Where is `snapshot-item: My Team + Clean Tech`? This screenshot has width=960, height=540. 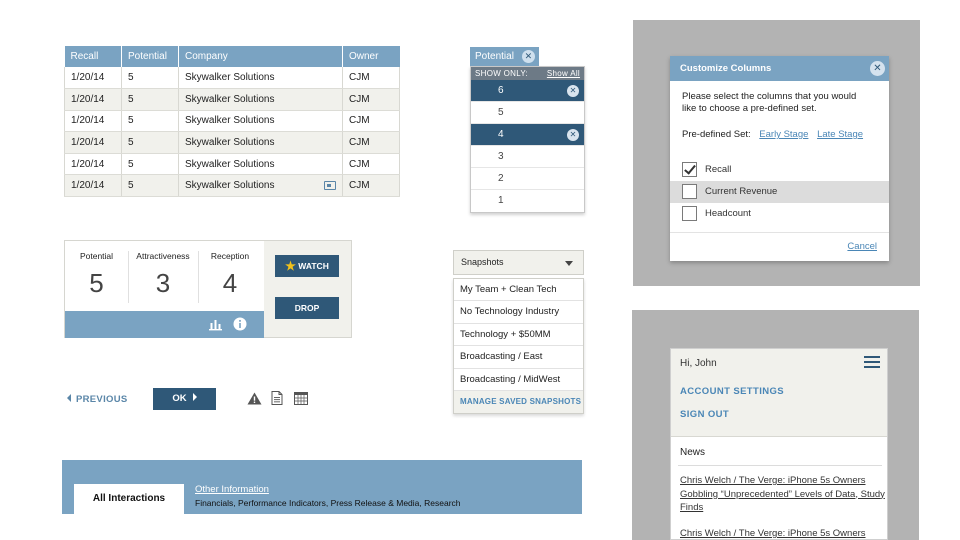 snapshot-item: My Team + Clean Tech is located at coordinates (518, 290).